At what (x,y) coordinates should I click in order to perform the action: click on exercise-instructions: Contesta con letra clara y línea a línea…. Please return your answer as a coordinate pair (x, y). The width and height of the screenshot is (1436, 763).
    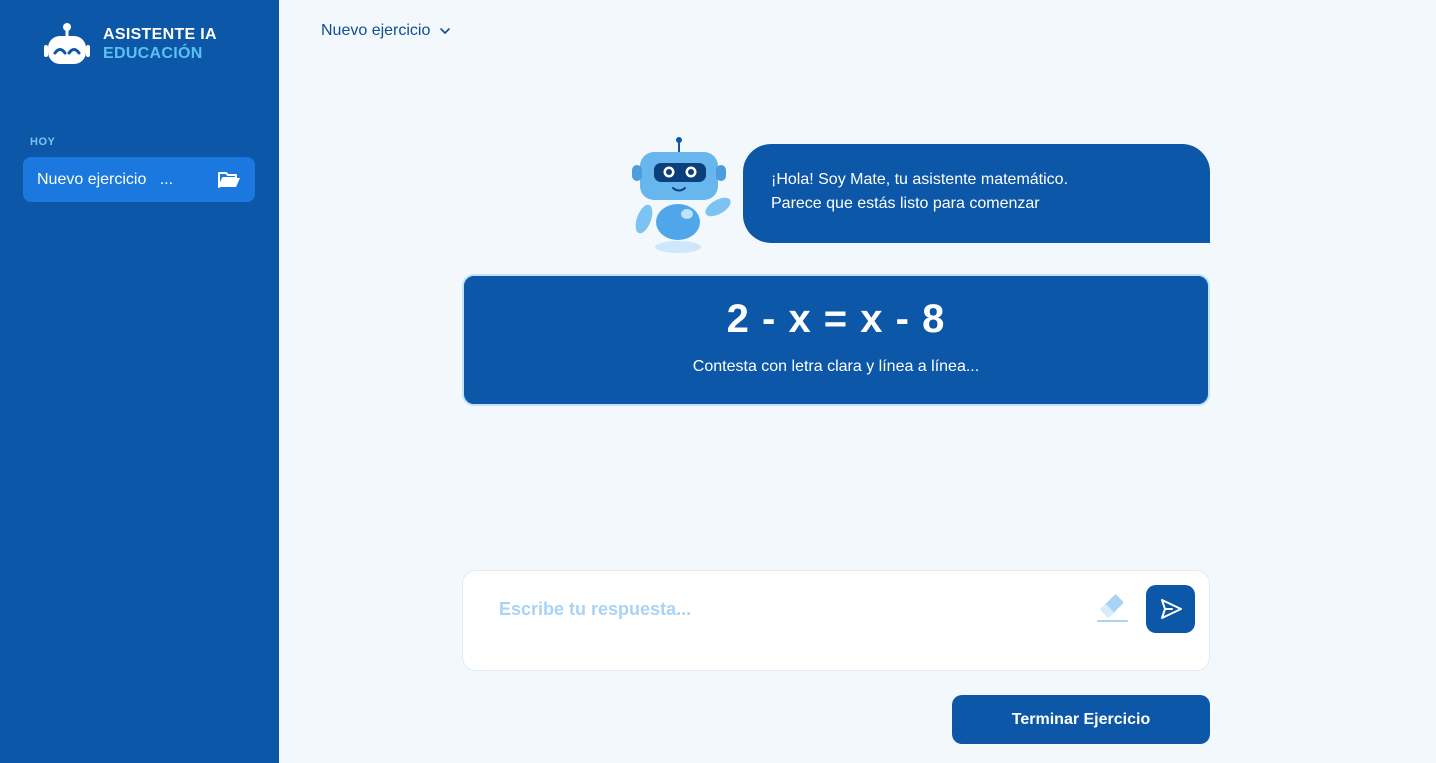
    Looking at the image, I should click on (836, 366).